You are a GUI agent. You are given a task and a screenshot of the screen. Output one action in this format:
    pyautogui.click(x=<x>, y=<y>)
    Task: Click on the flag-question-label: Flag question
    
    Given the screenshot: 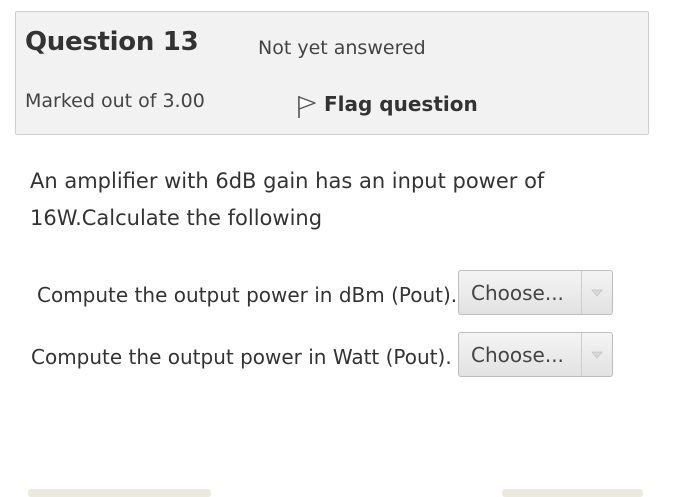 What is the action you would take?
    pyautogui.click(x=401, y=104)
    